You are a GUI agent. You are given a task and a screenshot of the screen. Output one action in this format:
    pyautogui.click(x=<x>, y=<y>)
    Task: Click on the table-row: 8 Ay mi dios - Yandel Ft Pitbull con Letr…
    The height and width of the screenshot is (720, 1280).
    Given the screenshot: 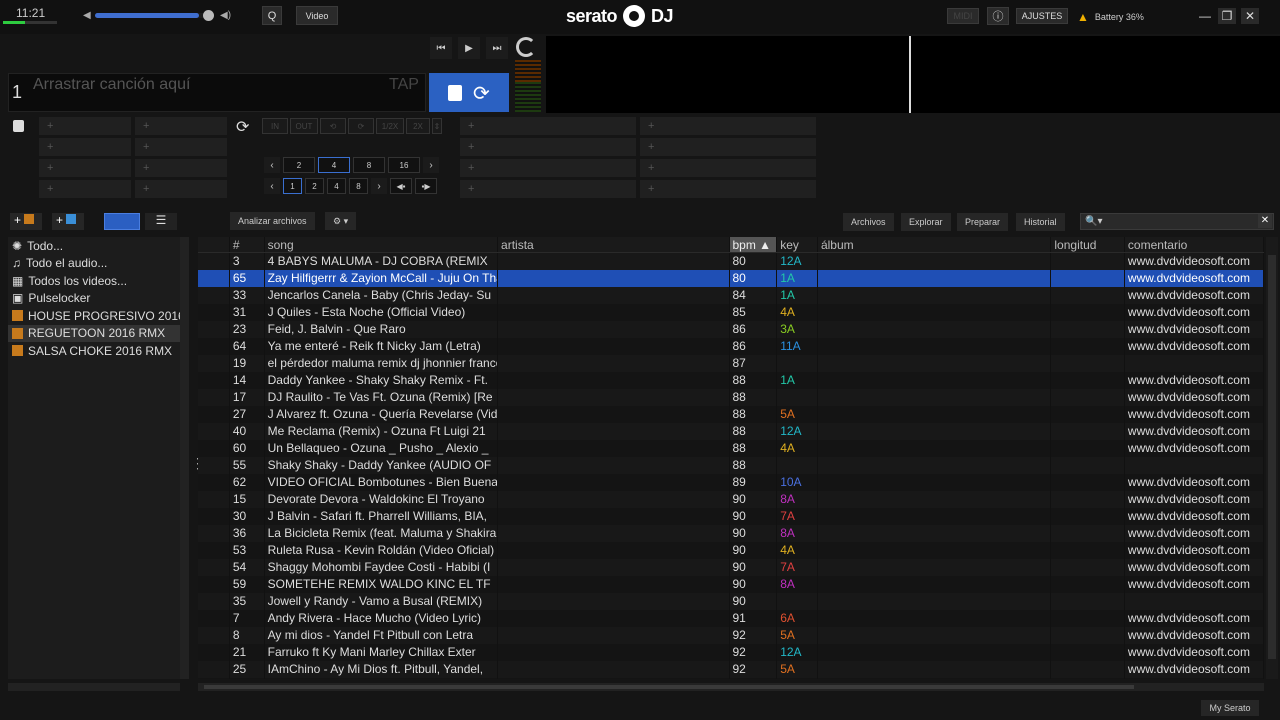 What is the action you would take?
    pyautogui.click(x=731, y=635)
    